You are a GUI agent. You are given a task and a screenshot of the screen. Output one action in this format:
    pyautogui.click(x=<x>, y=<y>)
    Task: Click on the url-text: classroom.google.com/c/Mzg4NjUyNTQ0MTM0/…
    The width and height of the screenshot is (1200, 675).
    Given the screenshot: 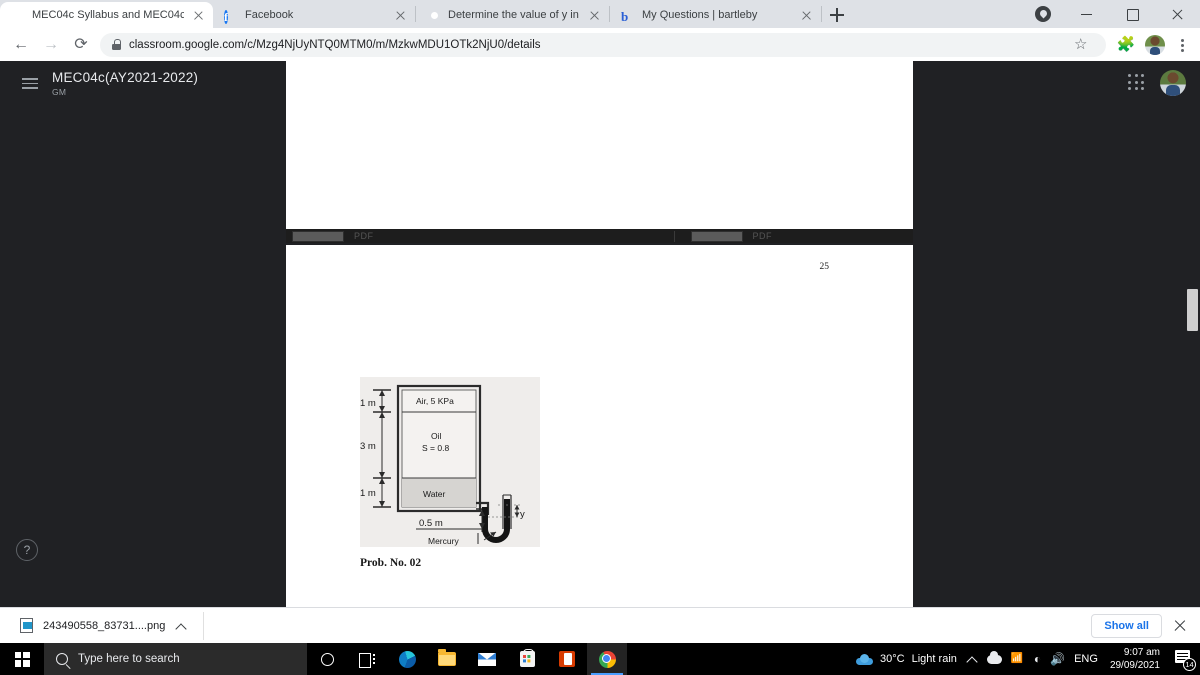 What is the action you would take?
    pyautogui.click(x=335, y=44)
    